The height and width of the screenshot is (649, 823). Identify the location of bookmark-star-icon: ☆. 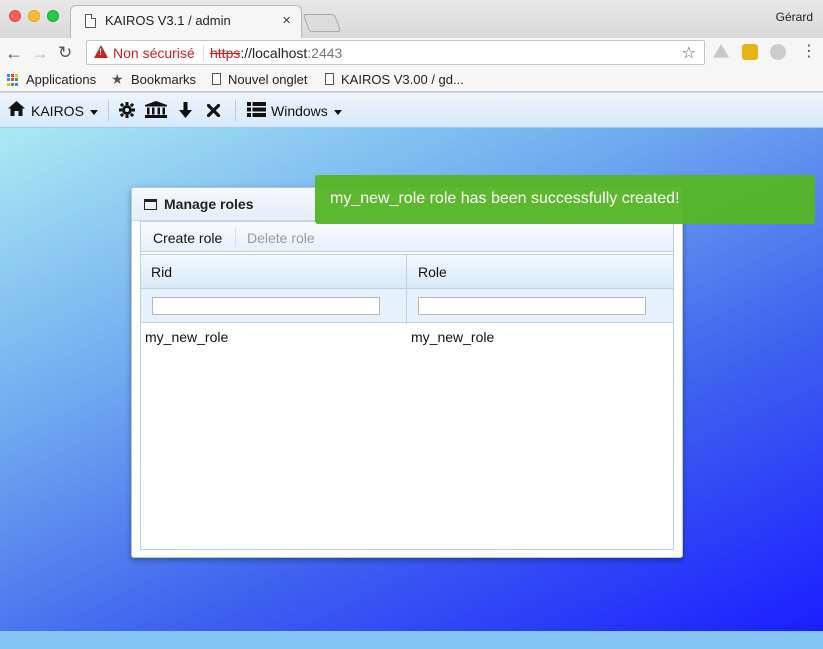
(689, 53).